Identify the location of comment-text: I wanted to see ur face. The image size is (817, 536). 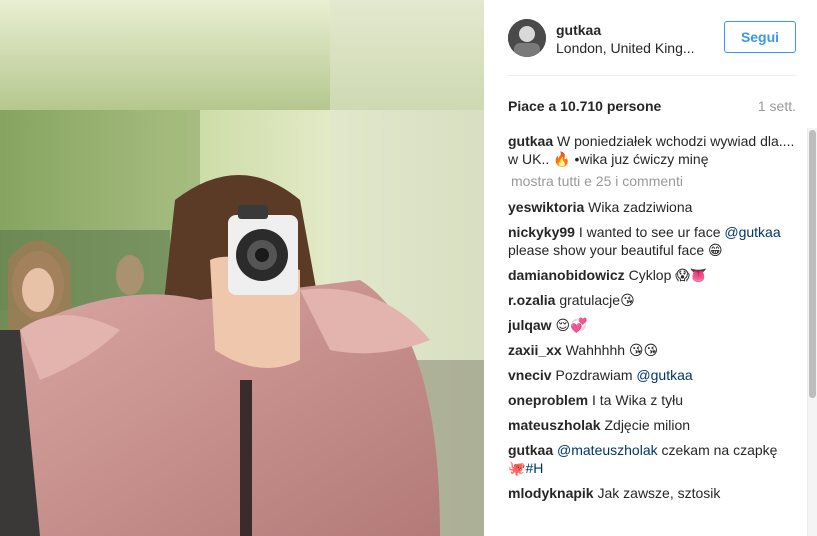
(649, 232).